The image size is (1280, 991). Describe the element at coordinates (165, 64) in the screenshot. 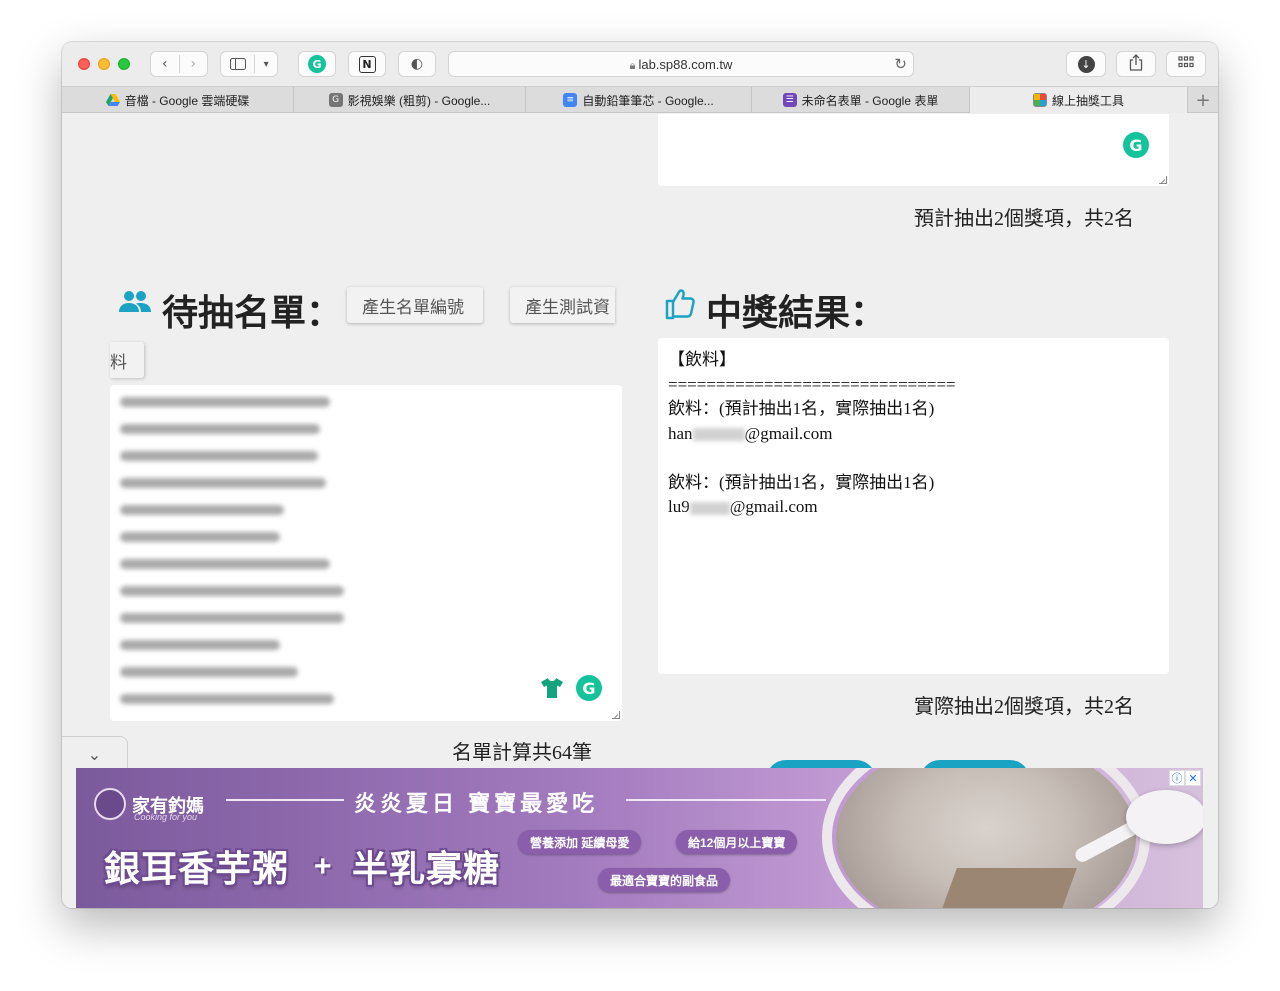

I see `back-icon: ‹` at that location.